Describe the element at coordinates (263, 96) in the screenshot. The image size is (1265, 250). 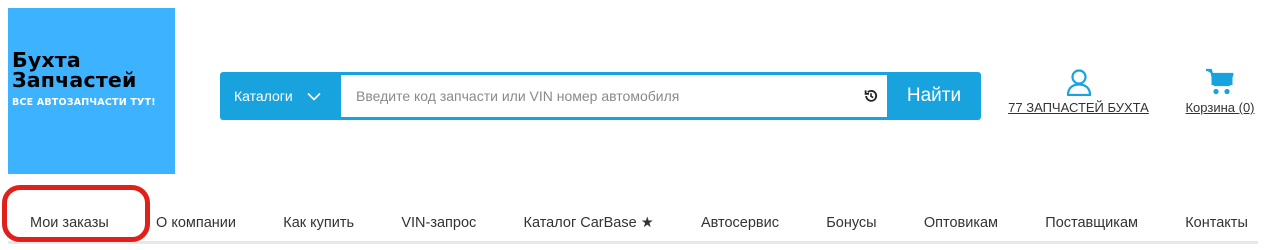
I see `catalogs-dropdown-label: Каталоги` at that location.